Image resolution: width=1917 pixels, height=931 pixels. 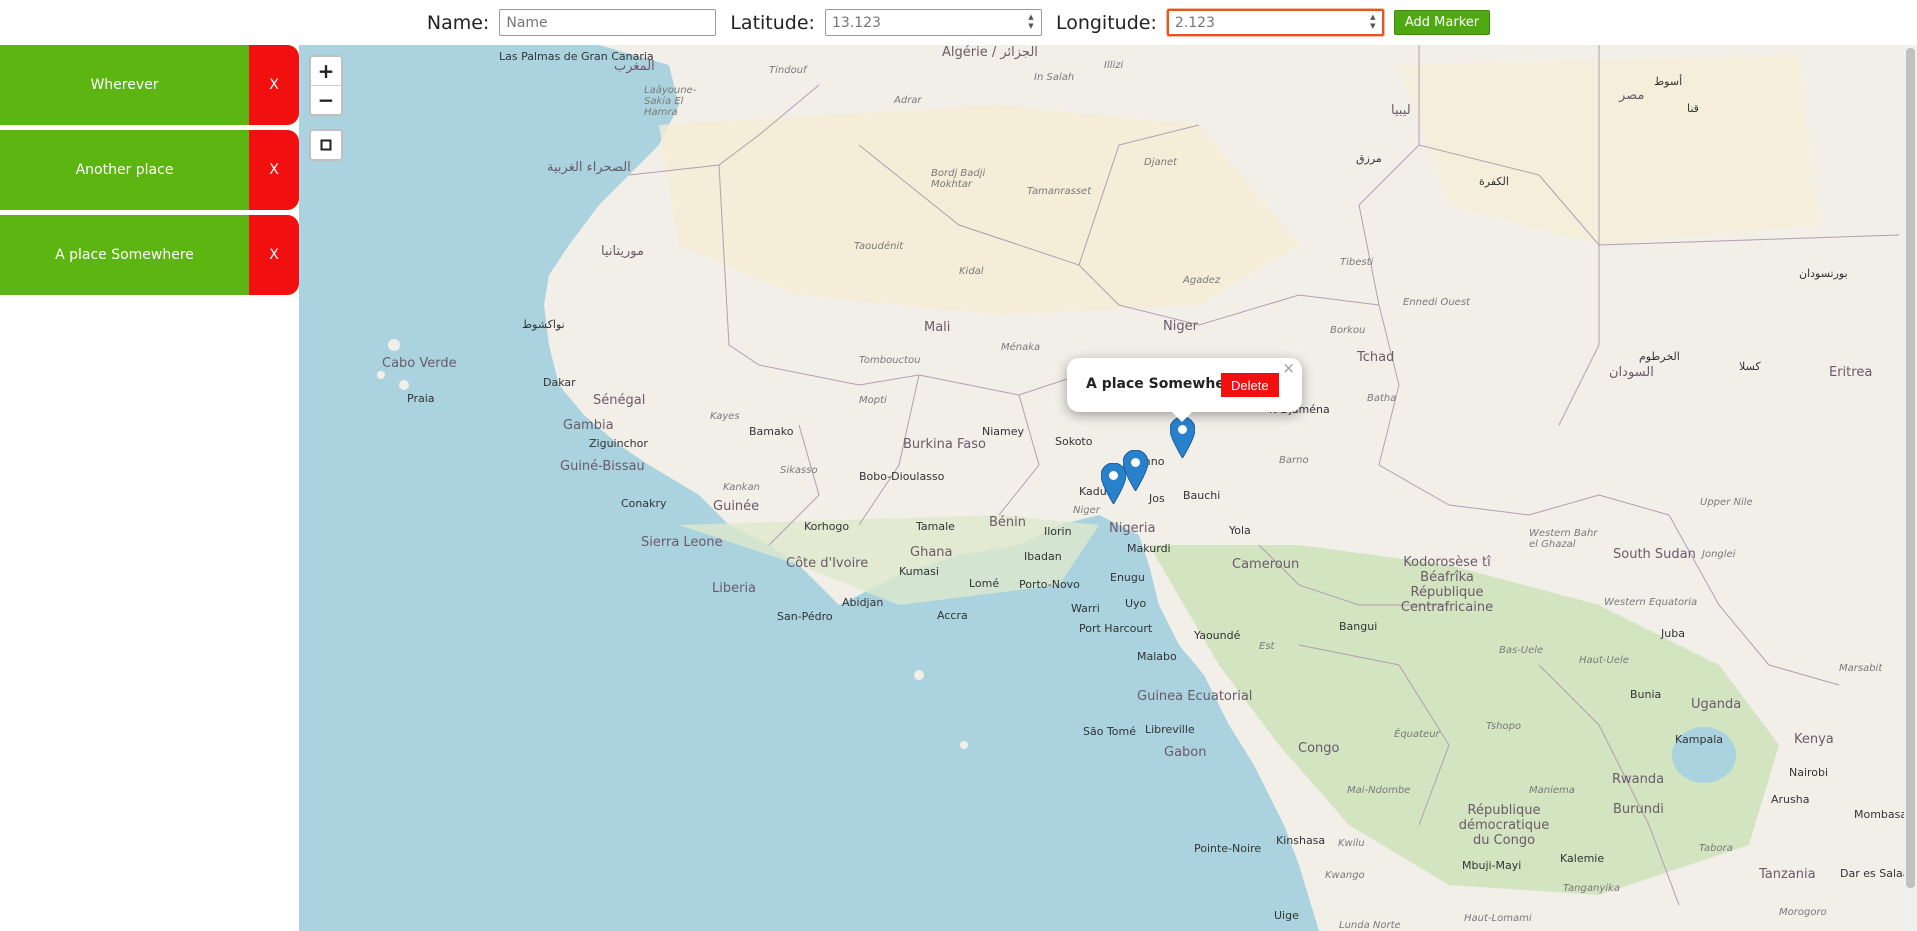 I want to click on map-label: Tamanrasset, so click(x=1059, y=191).